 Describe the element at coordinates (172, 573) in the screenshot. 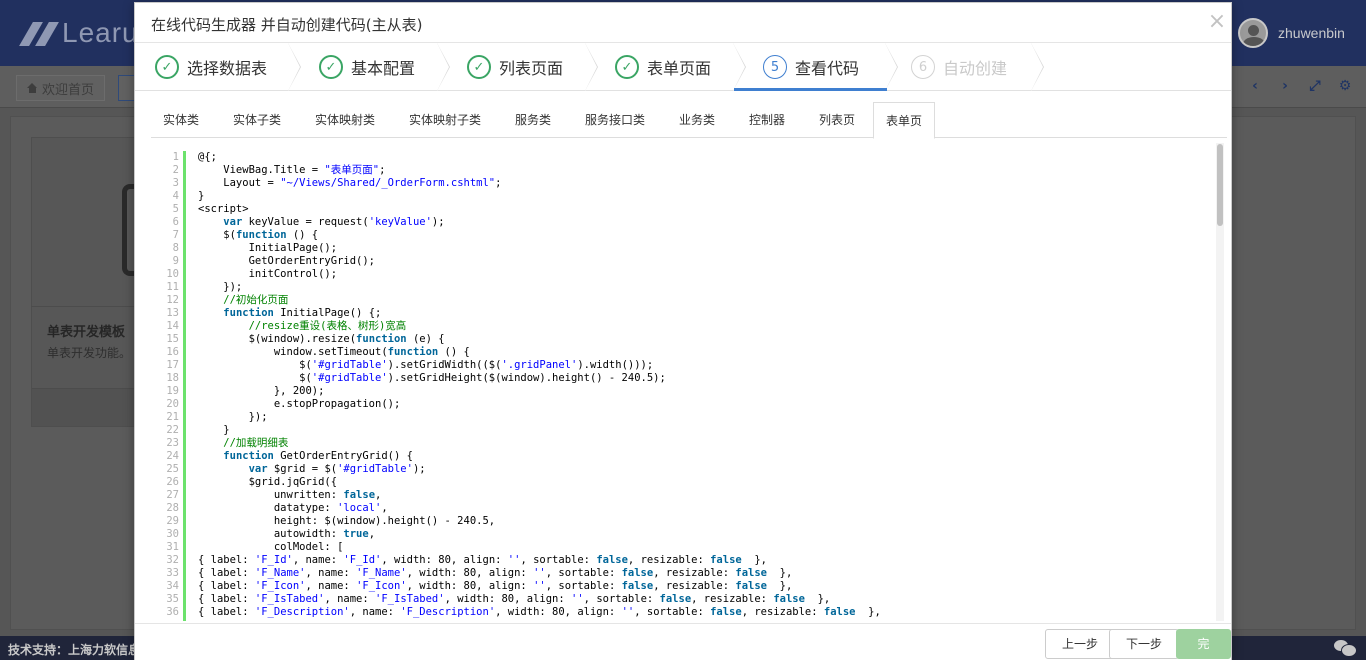

I see `line-number: 33` at that location.